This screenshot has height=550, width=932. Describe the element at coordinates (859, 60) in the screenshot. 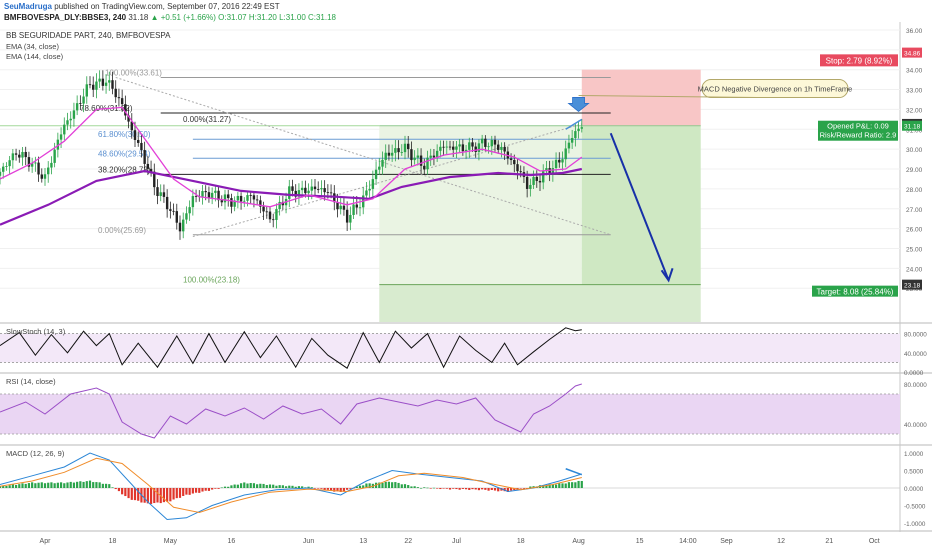

I see `stop-label: Stop: 2.79 (8.92%)` at that location.